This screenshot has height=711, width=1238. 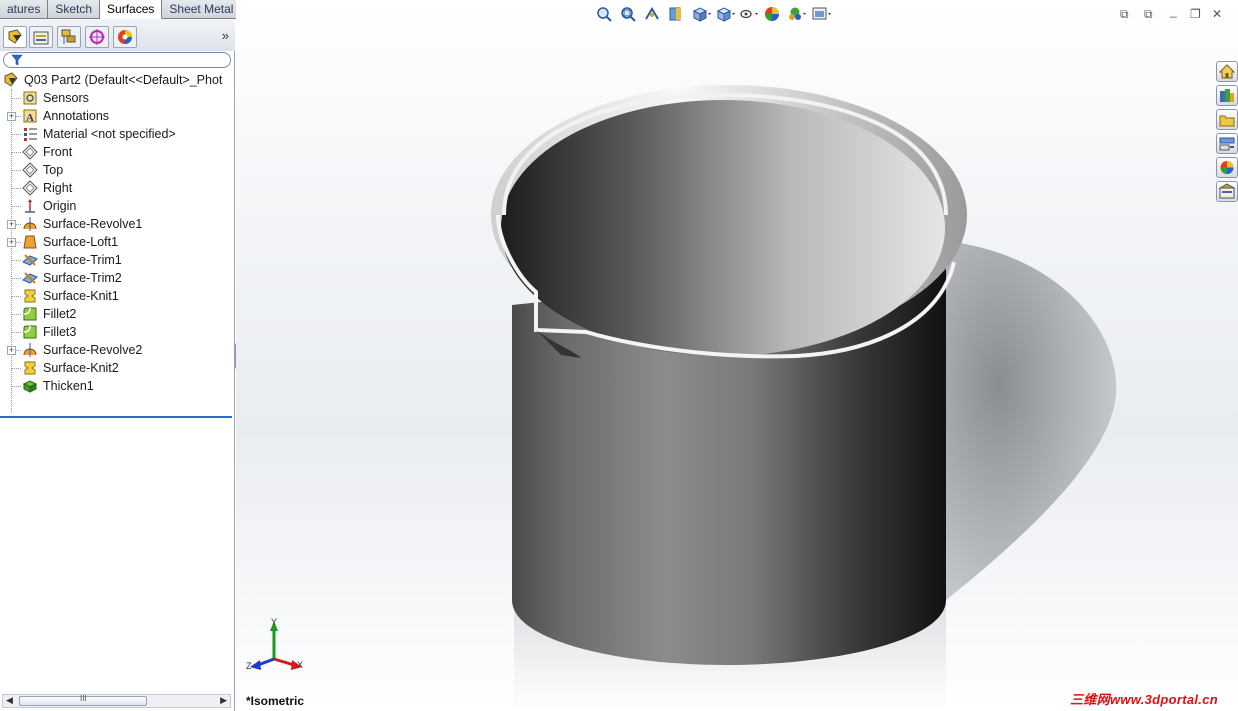 What do you see at coordinates (117, 60) in the screenshot?
I see `feature-filter-input` at bounding box center [117, 60].